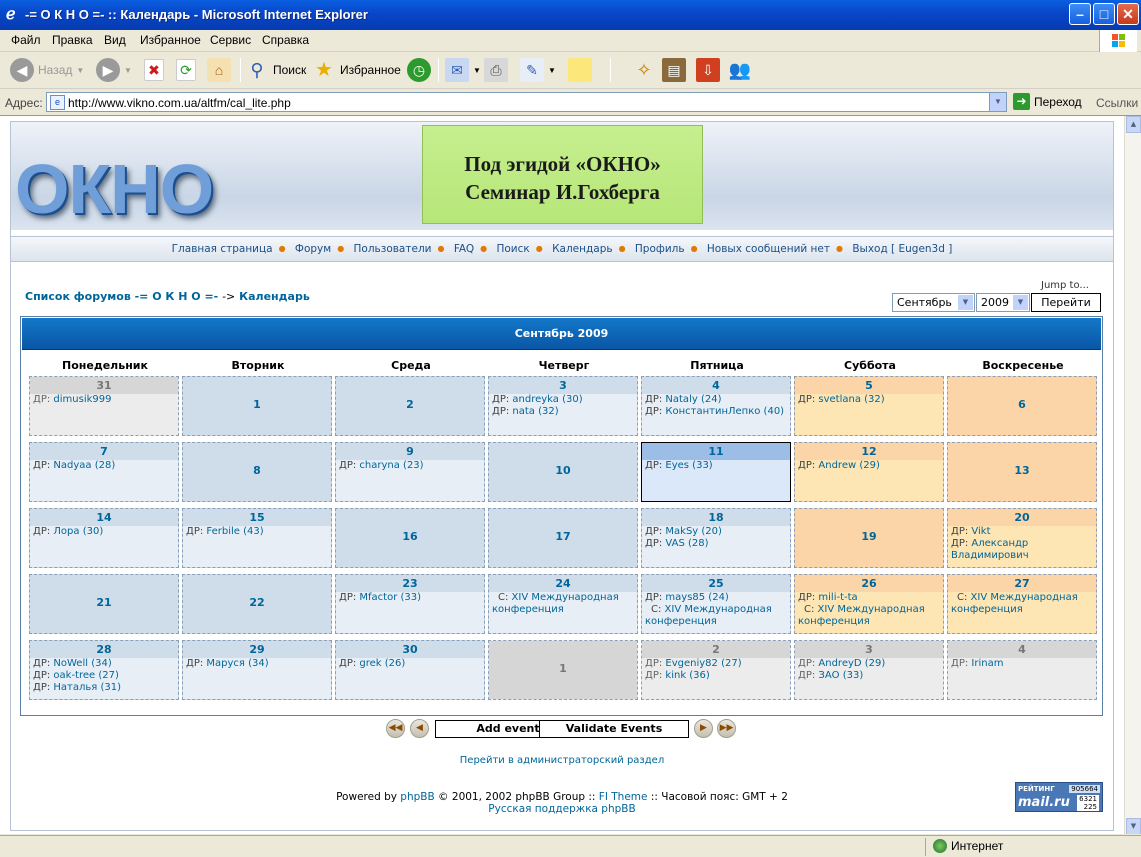 The height and width of the screenshot is (857, 1141). What do you see at coordinates (686, 543) in the screenshot?
I see `event-link: VAS (28)` at bounding box center [686, 543].